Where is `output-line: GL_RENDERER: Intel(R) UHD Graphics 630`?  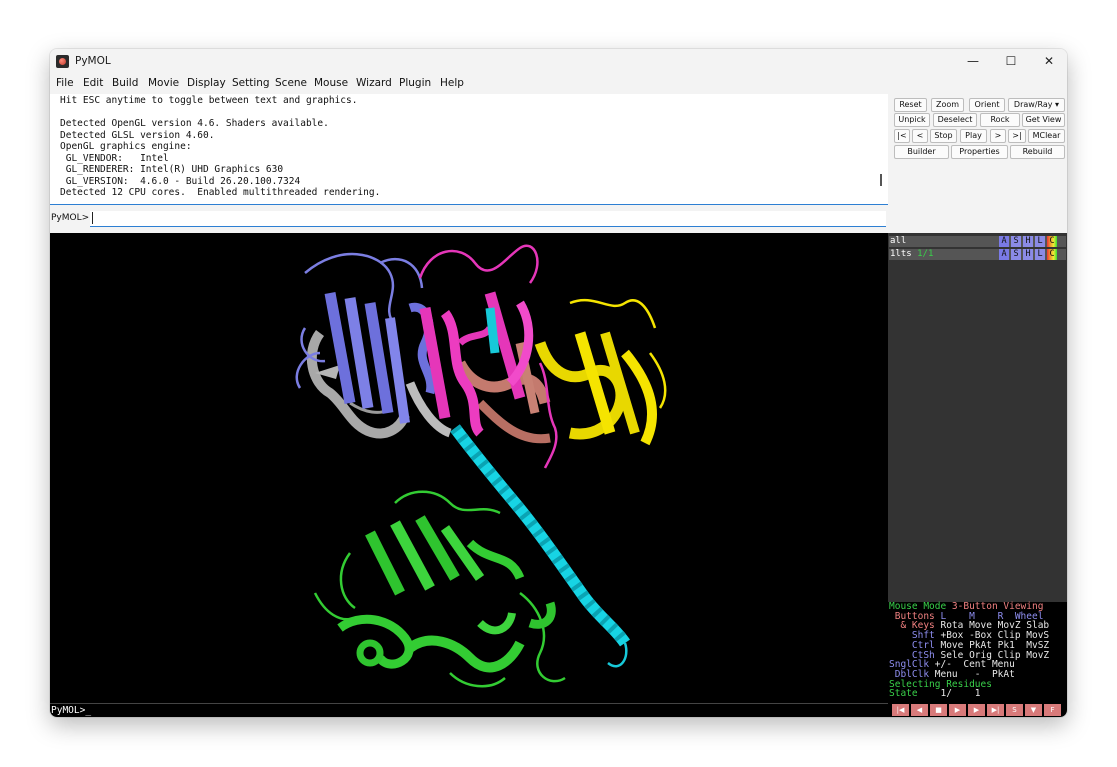
output-line: GL_RENDERER: Intel(R) UHD Graphics 630 is located at coordinates (172, 169).